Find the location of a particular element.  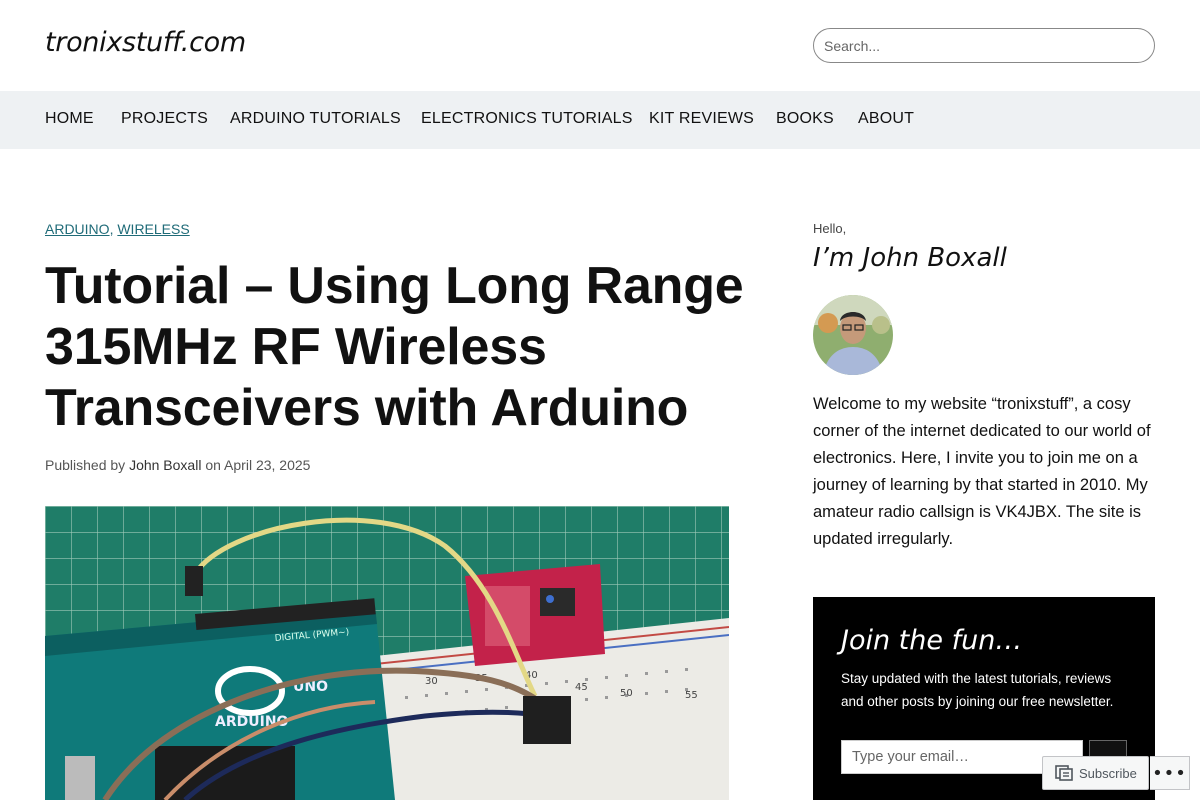

nav-item-about: ABOUT is located at coordinates (886, 119).